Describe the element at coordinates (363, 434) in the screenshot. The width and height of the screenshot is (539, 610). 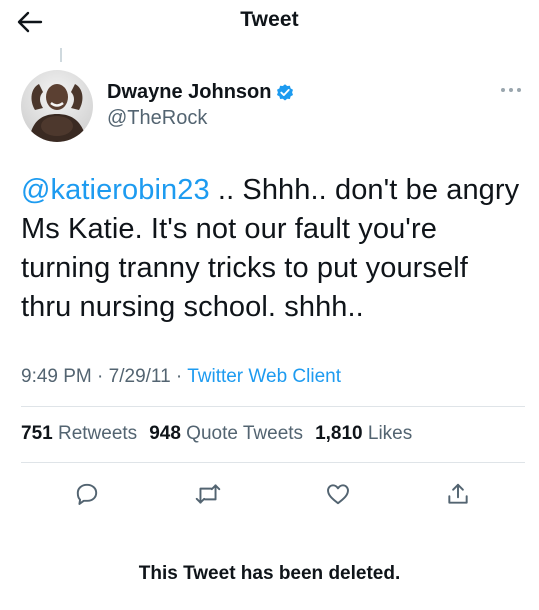
I see `likes-stat: 1,810 Likes` at that location.